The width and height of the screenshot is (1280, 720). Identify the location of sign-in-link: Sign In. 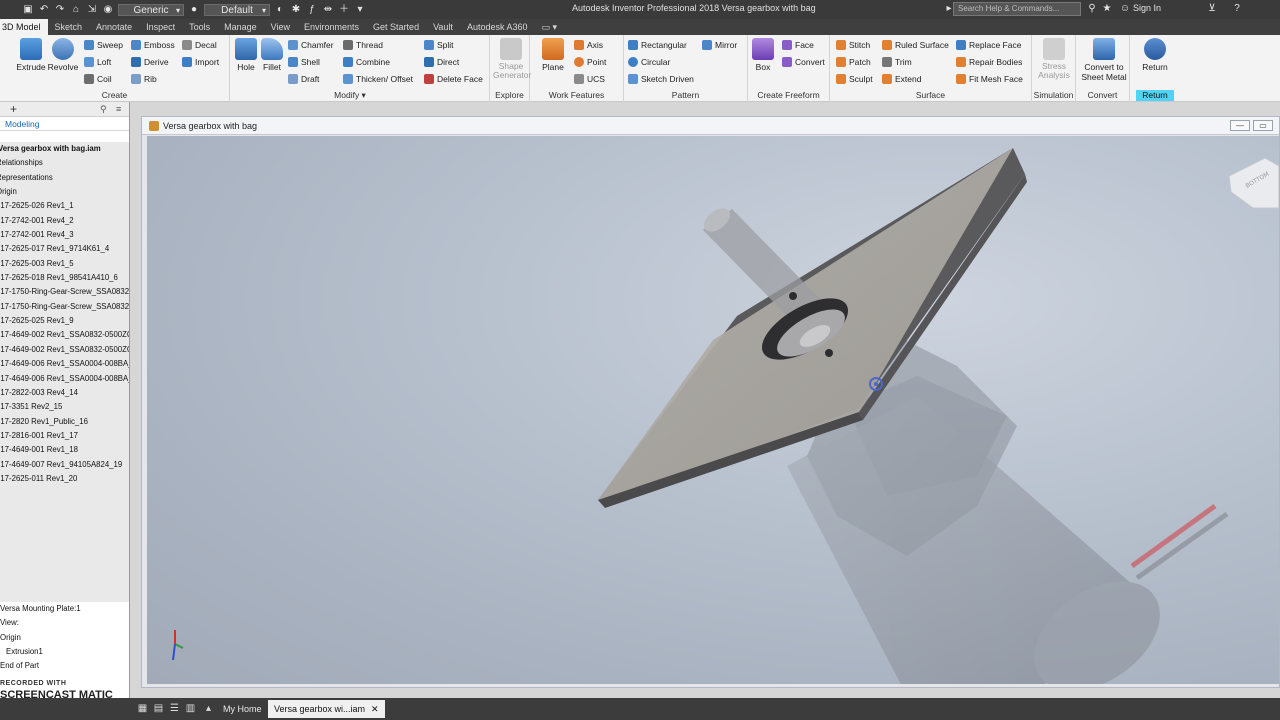
(1147, 8).